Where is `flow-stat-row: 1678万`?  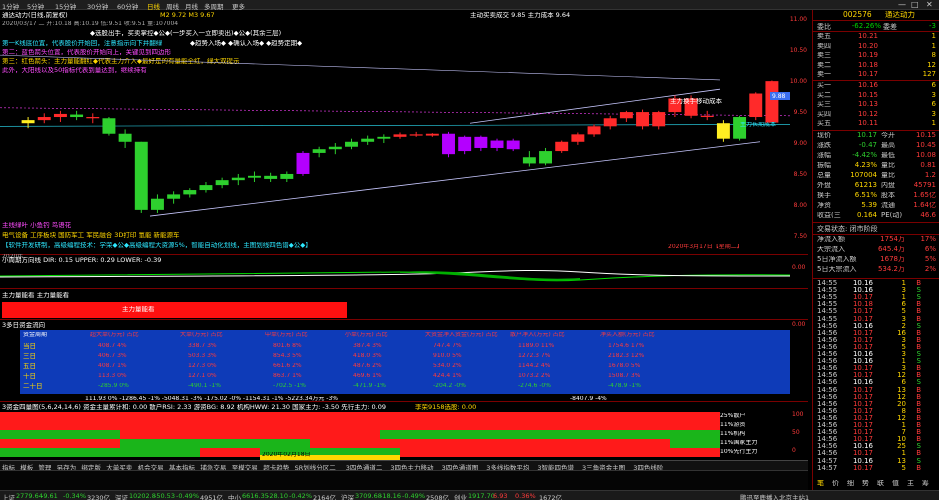 flow-stat-row: 1678万 is located at coordinates (892, 259).